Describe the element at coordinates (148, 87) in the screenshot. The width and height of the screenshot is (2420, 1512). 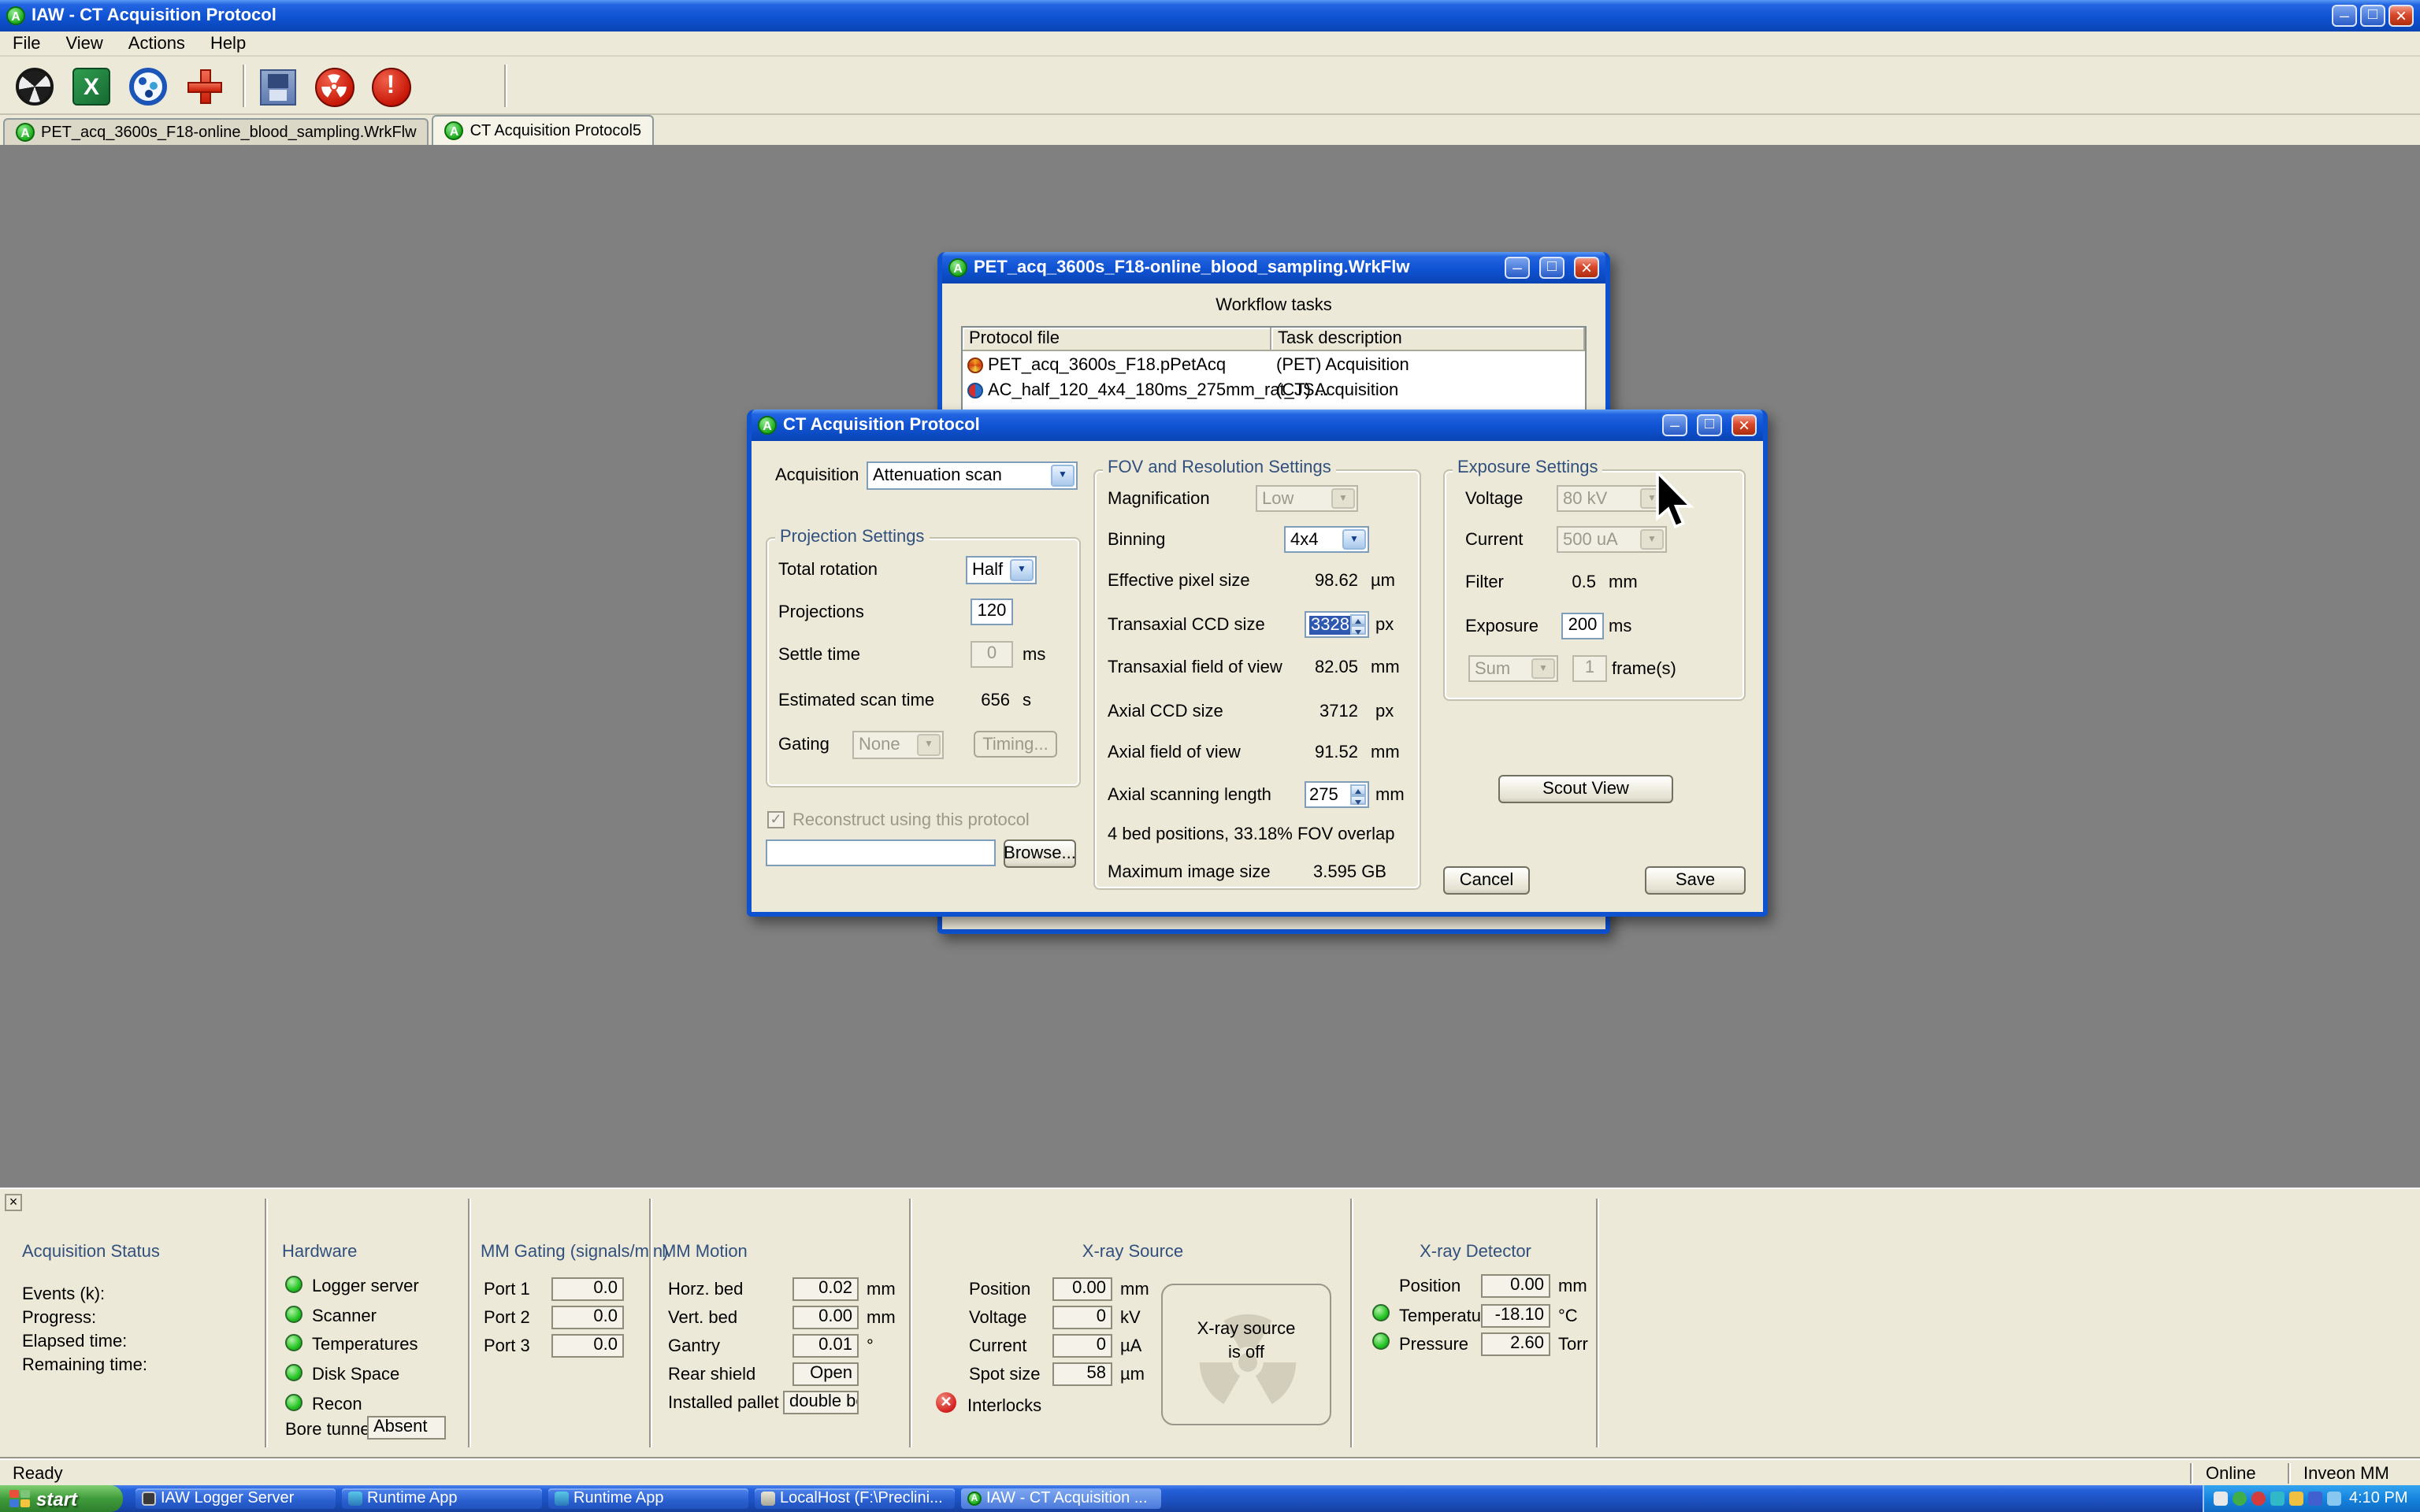
I see `workflow-protocol-icon` at that location.